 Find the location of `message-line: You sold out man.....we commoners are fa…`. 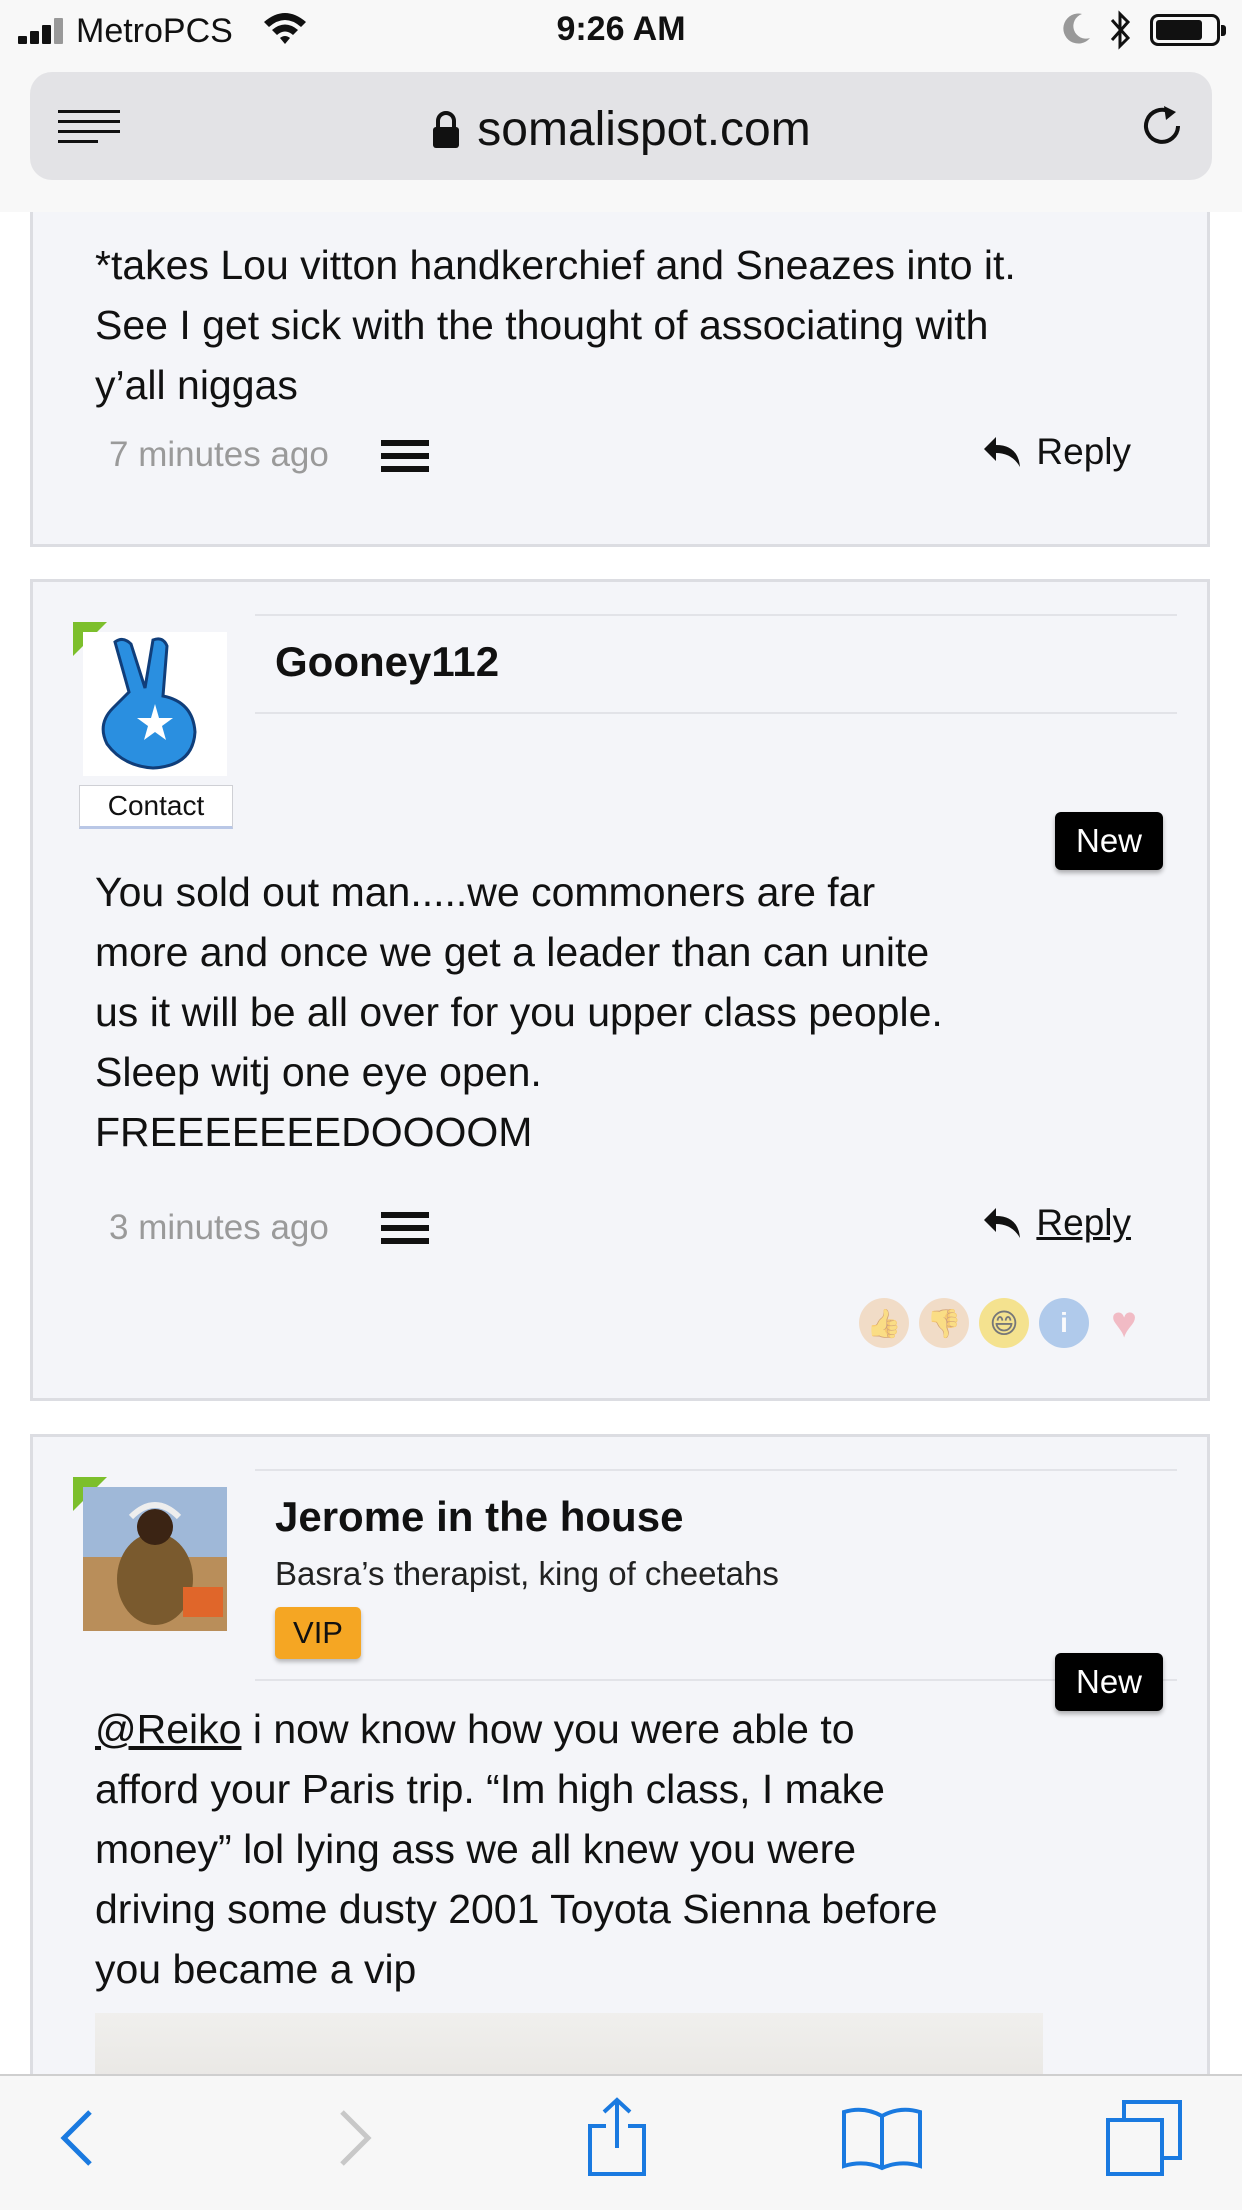

message-line: You sold out man.....we commoners are fa… is located at coordinates (485, 892).